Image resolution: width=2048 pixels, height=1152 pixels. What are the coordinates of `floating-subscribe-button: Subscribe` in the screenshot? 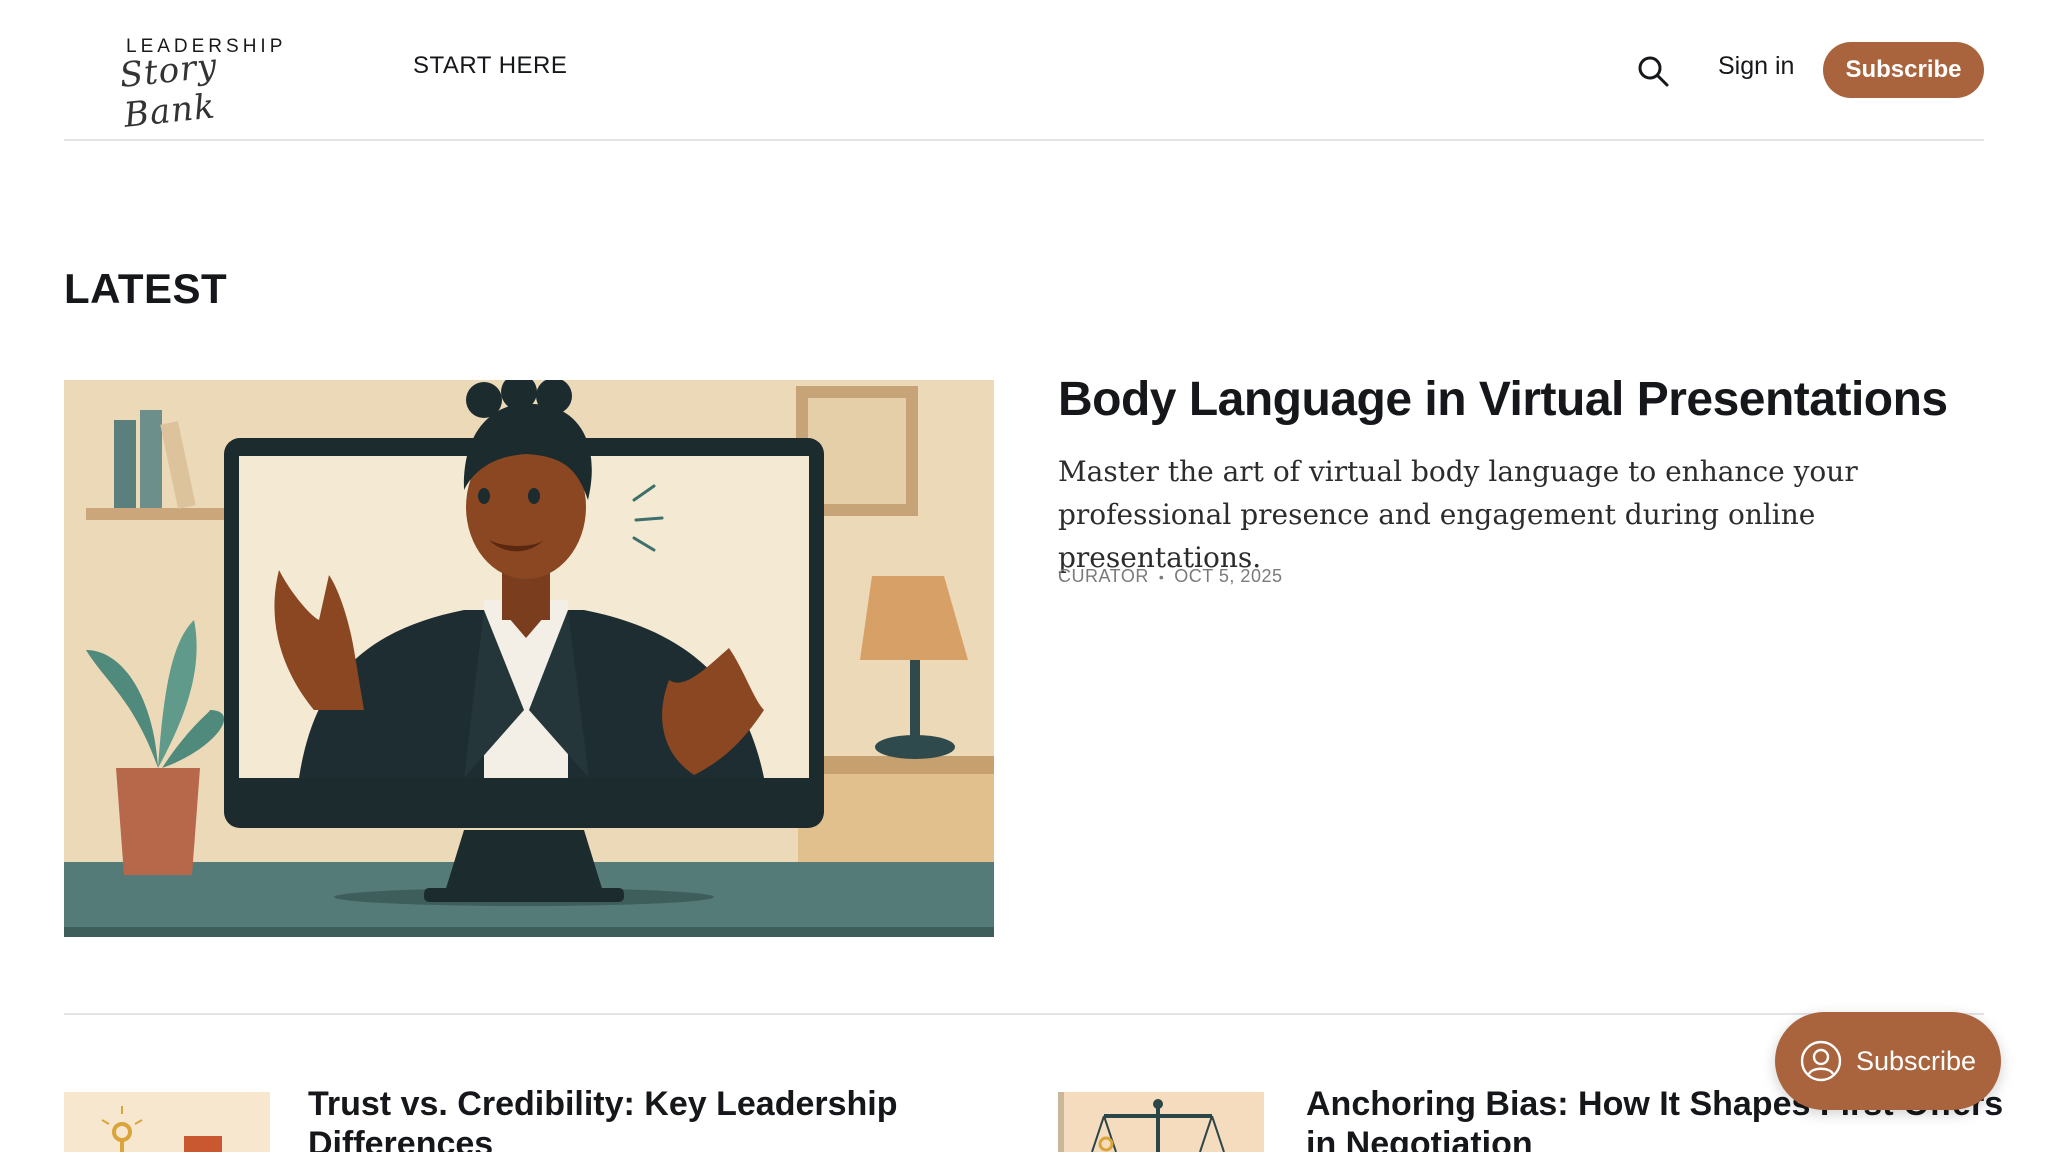 It's located at (1888, 1061).